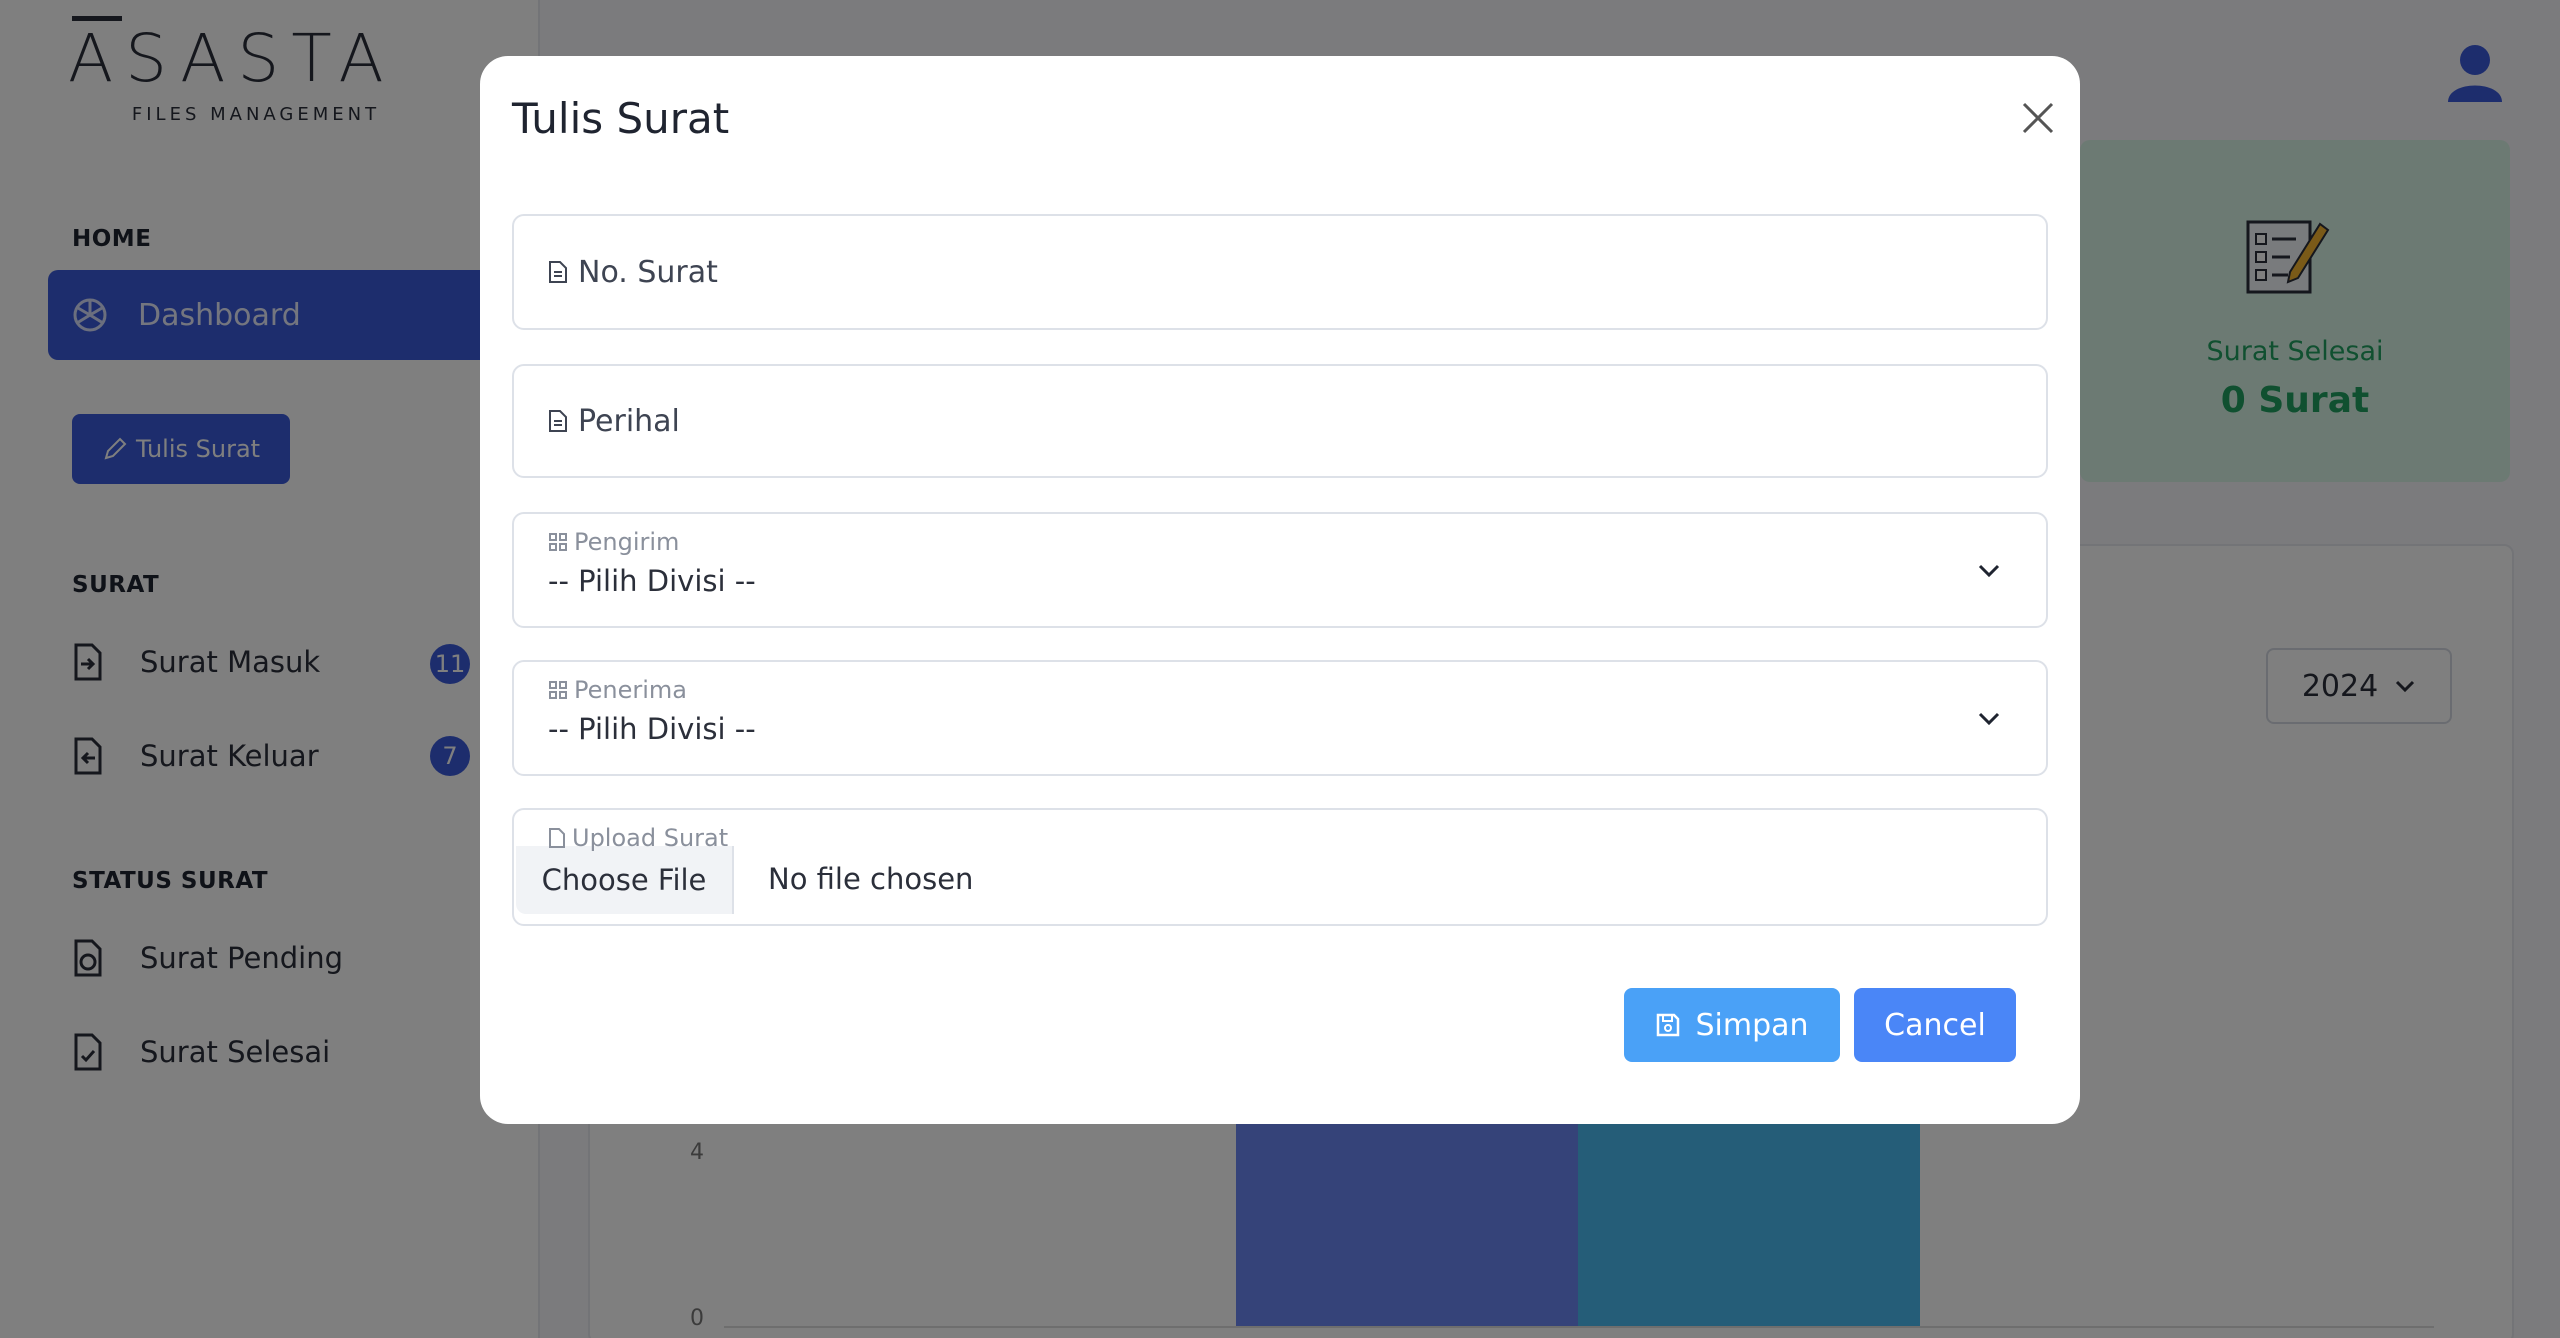 The image size is (2560, 1338). What do you see at coordinates (629, 421) in the screenshot?
I see `perihal-placeholder: Perihal` at bounding box center [629, 421].